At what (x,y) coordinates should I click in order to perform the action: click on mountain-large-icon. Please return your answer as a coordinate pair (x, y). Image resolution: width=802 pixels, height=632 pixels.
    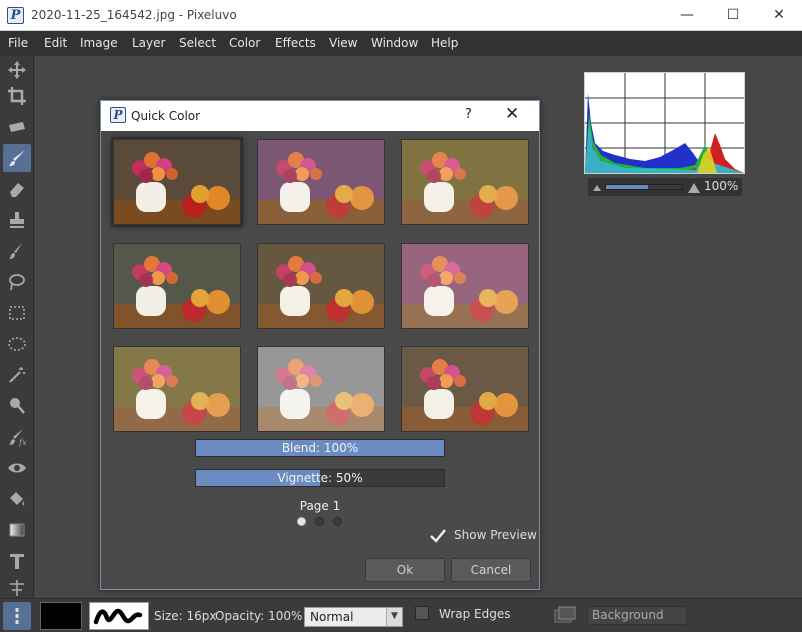
    Looking at the image, I should click on (694, 188).